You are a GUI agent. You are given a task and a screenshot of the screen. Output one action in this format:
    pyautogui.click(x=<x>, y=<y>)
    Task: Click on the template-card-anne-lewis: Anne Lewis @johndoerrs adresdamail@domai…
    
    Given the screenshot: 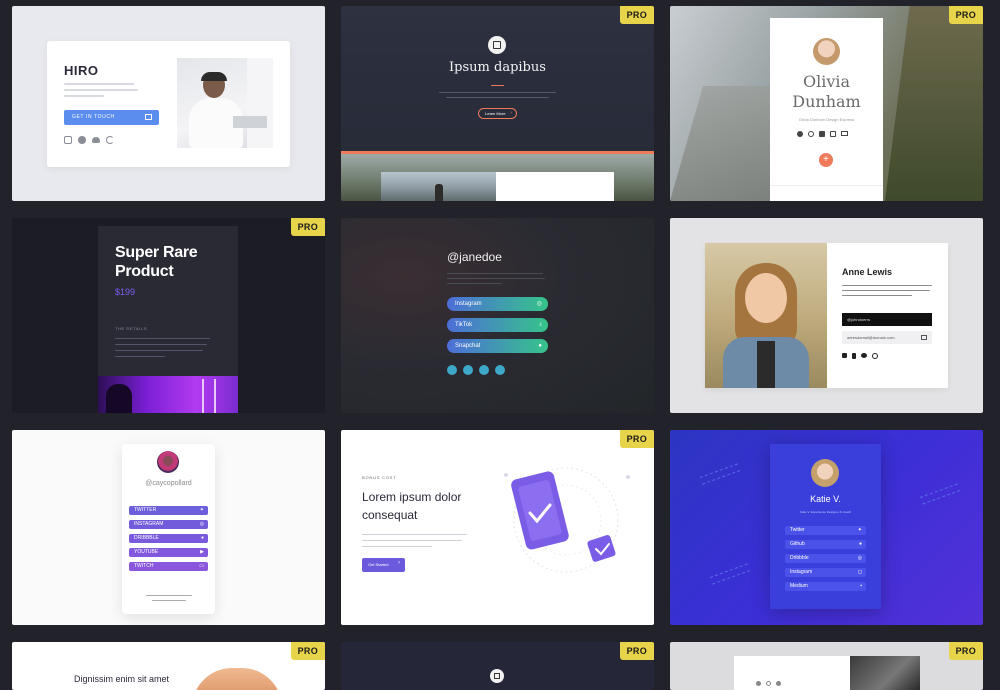 What is the action you would take?
    pyautogui.click(x=826, y=315)
    